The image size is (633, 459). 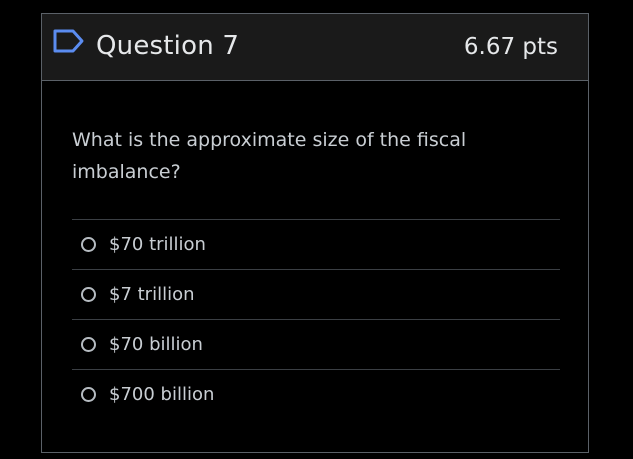 What do you see at coordinates (69, 41) in the screenshot?
I see `flag-question-icon` at bounding box center [69, 41].